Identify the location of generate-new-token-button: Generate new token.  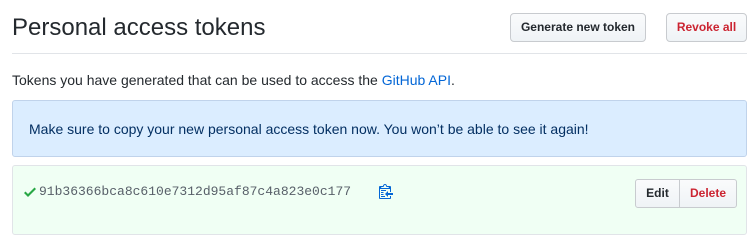
(578, 27).